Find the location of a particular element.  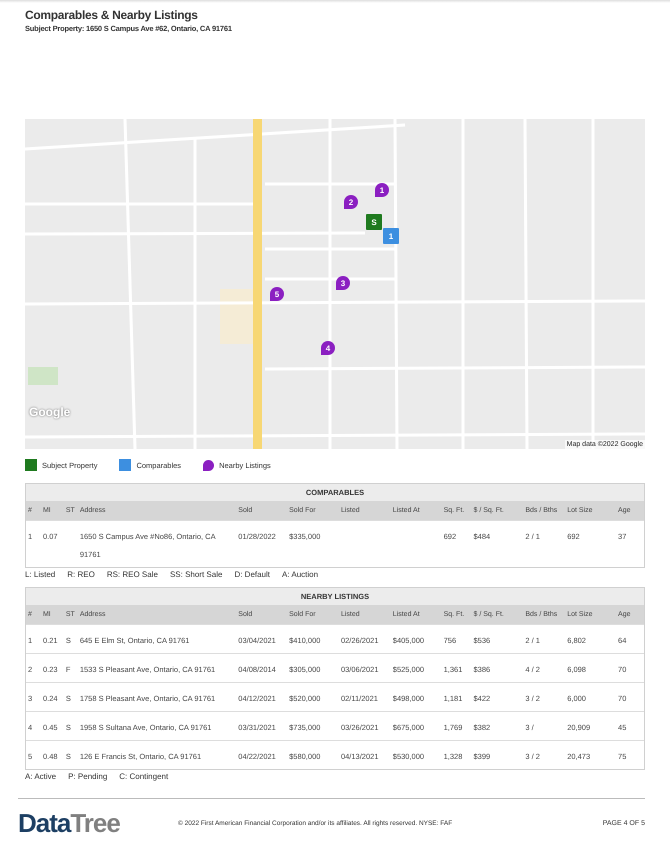

datatree-logo: DataTree is located at coordinates (69, 823).